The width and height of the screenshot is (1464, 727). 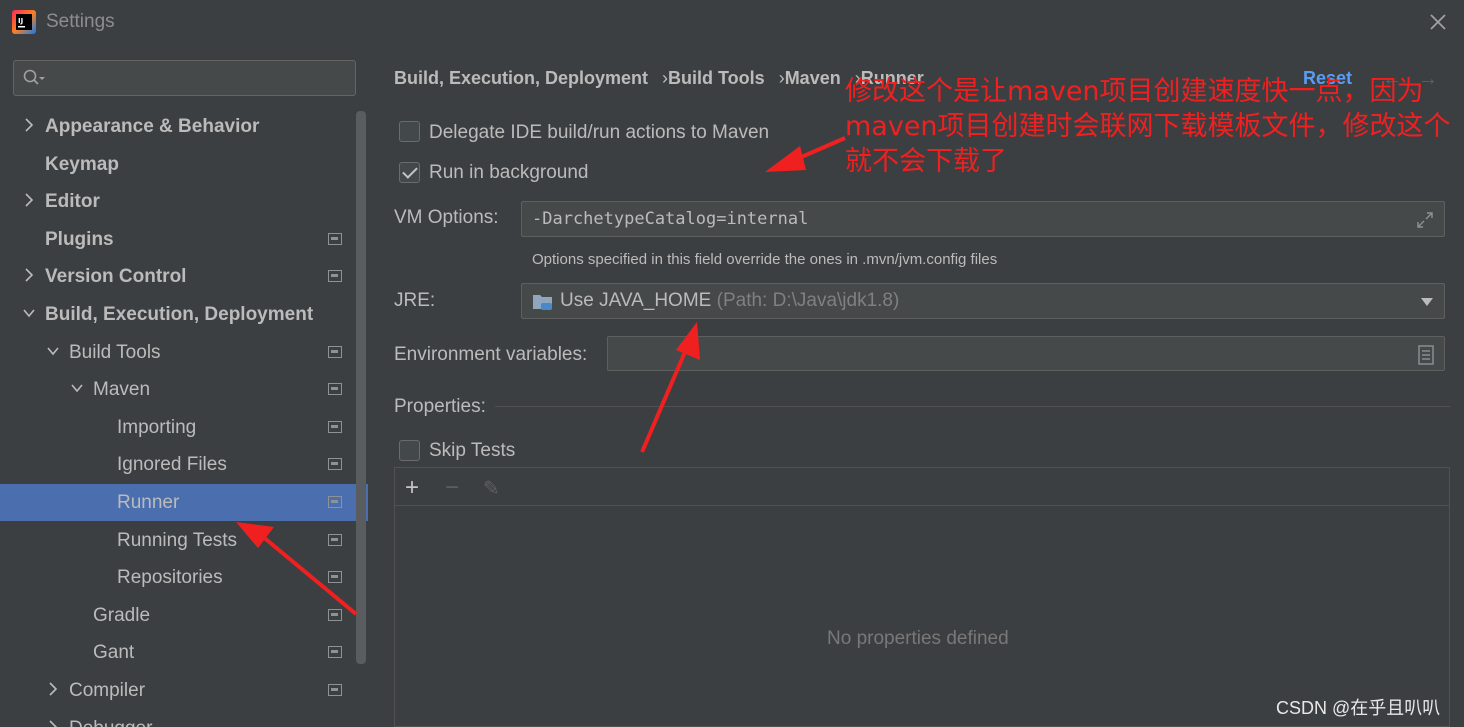 I want to click on sidebar-item-appearance-behavior: Appearance & Behavior, so click(x=177, y=126).